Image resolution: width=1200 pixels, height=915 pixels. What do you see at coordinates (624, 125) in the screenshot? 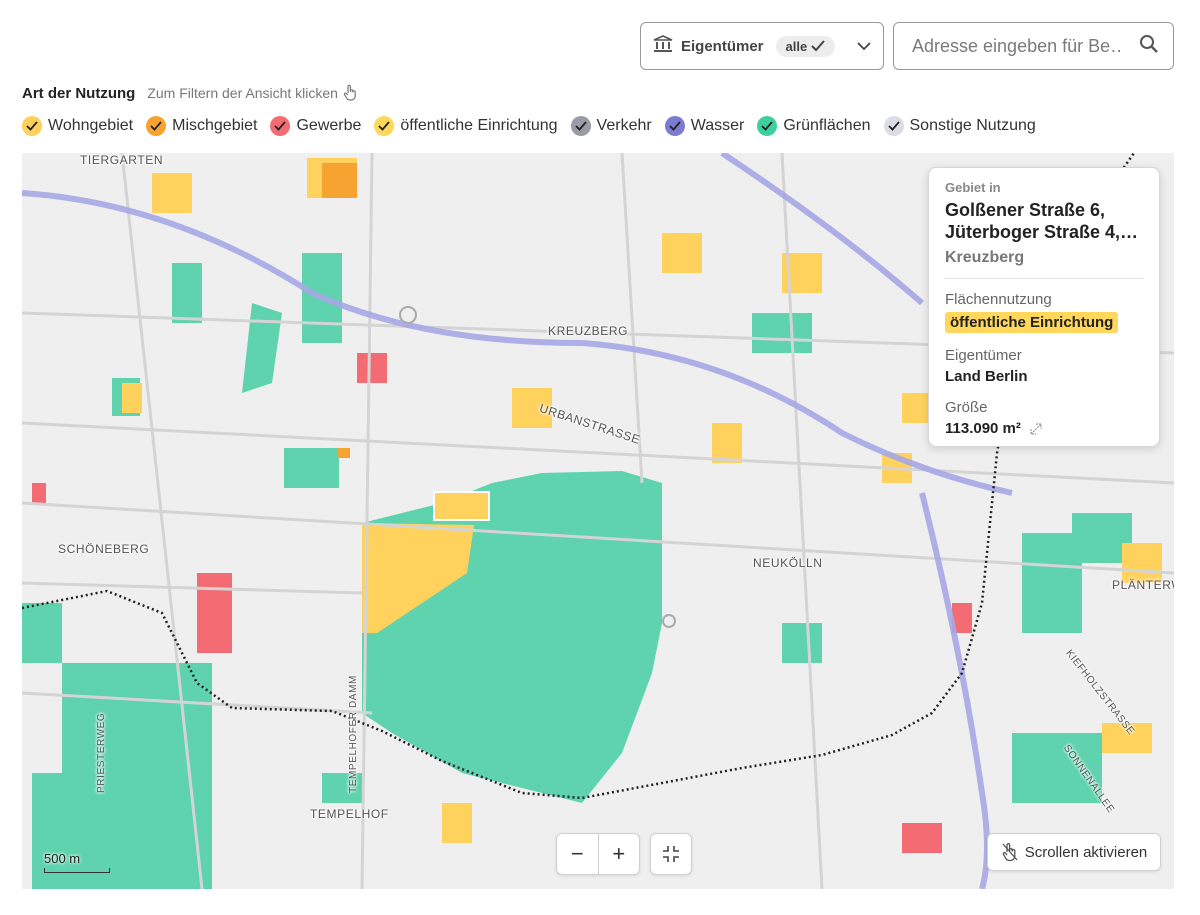
I see `legend-label: Verkehr` at bounding box center [624, 125].